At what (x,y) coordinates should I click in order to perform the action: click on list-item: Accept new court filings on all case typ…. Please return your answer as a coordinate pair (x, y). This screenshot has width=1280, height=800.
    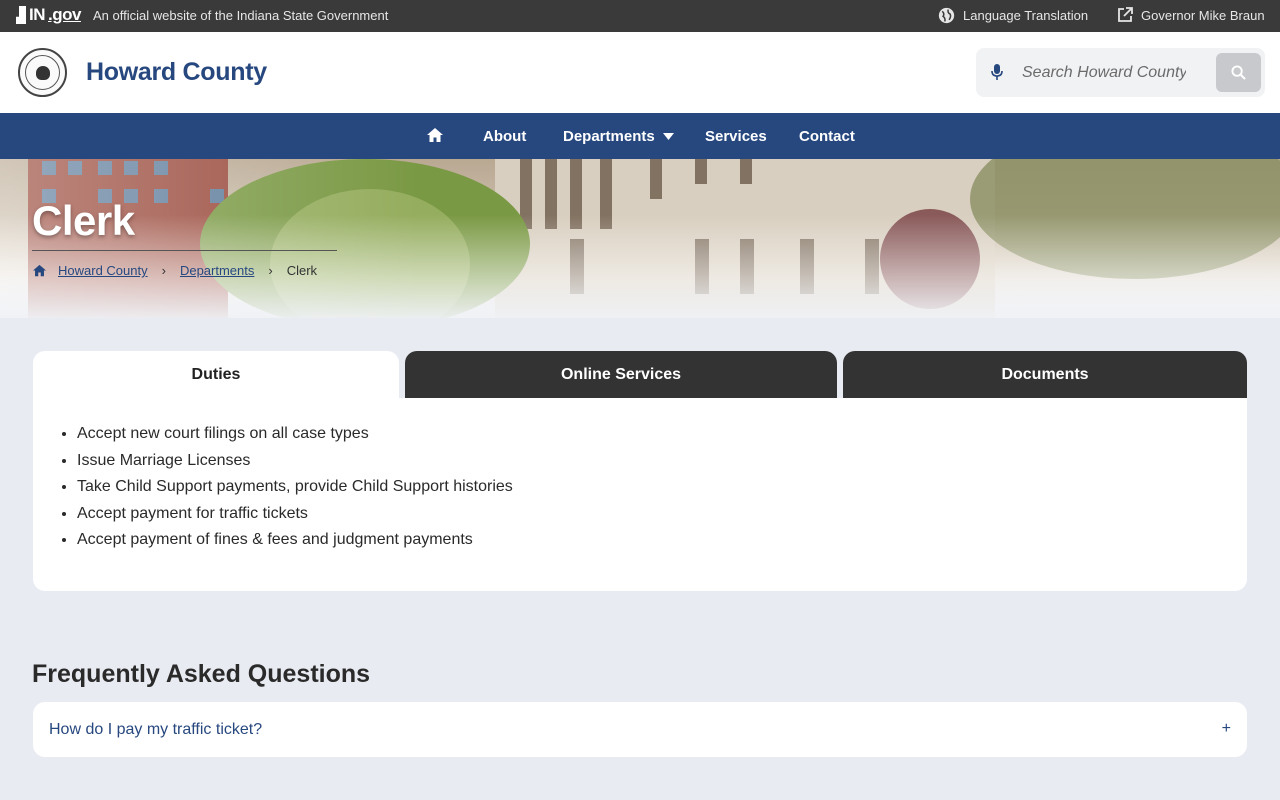
    Looking at the image, I should click on (295, 438).